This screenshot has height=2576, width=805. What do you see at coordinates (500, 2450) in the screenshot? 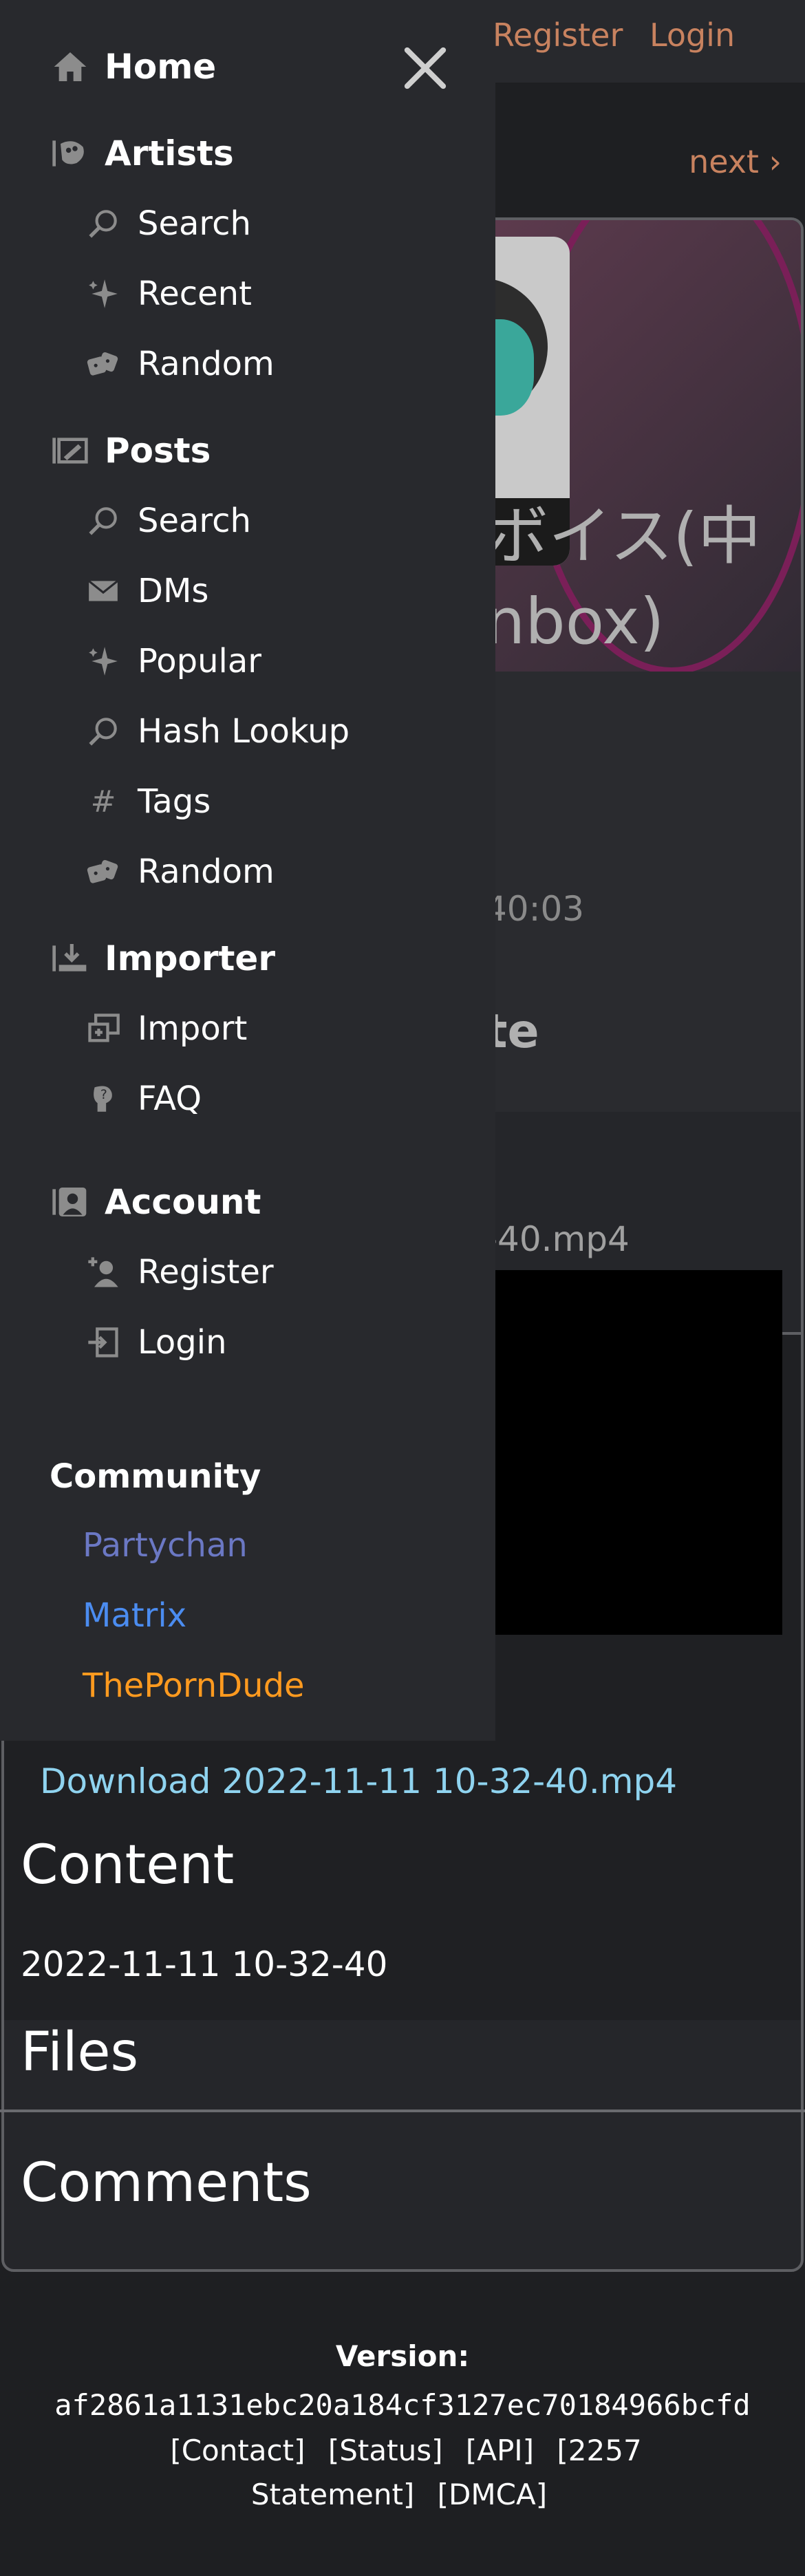
I see `footer-link-api: [API]` at bounding box center [500, 2450].